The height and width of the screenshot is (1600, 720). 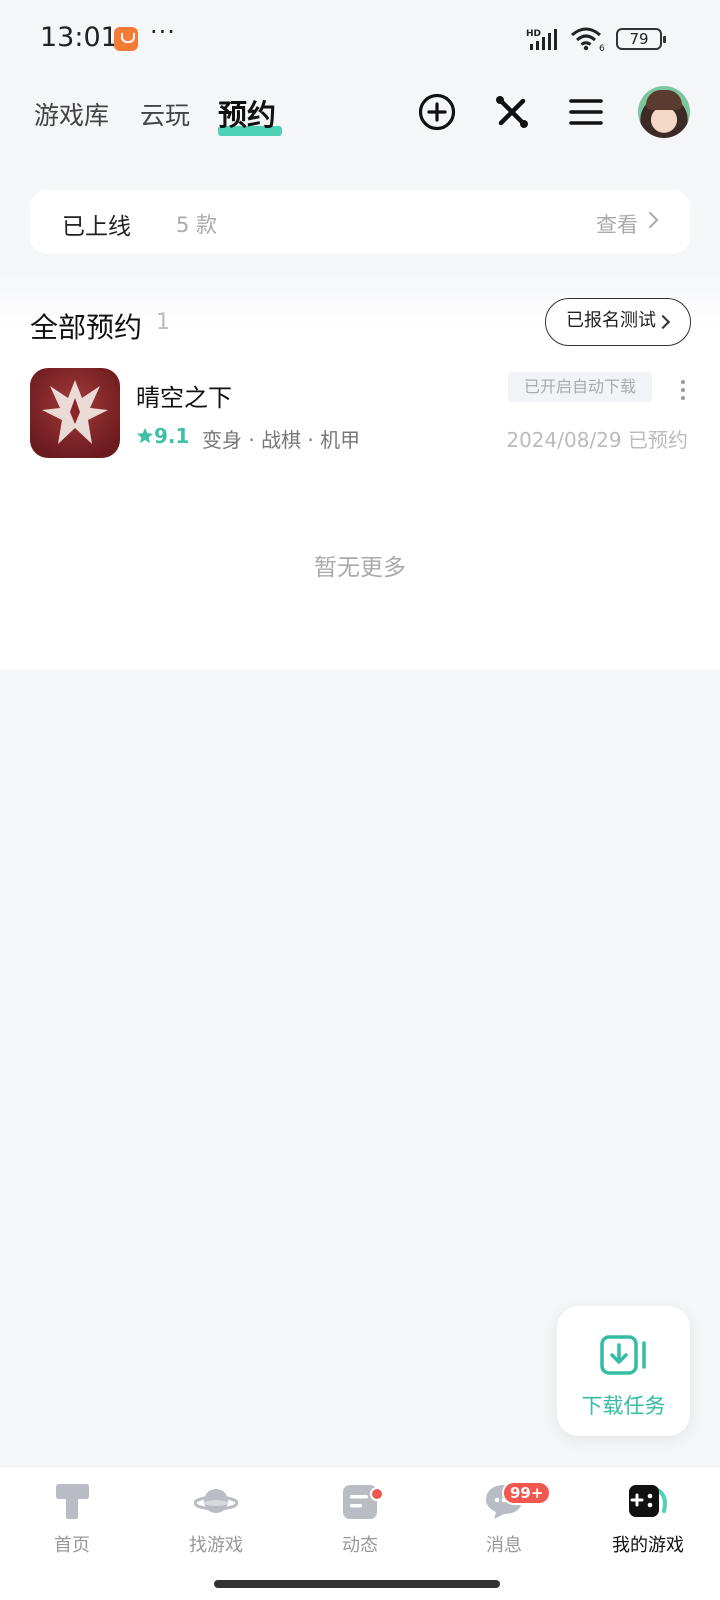 I want to click on game-tags: 变身 · 战棋 · 机甲, so click(x=281, y=440).